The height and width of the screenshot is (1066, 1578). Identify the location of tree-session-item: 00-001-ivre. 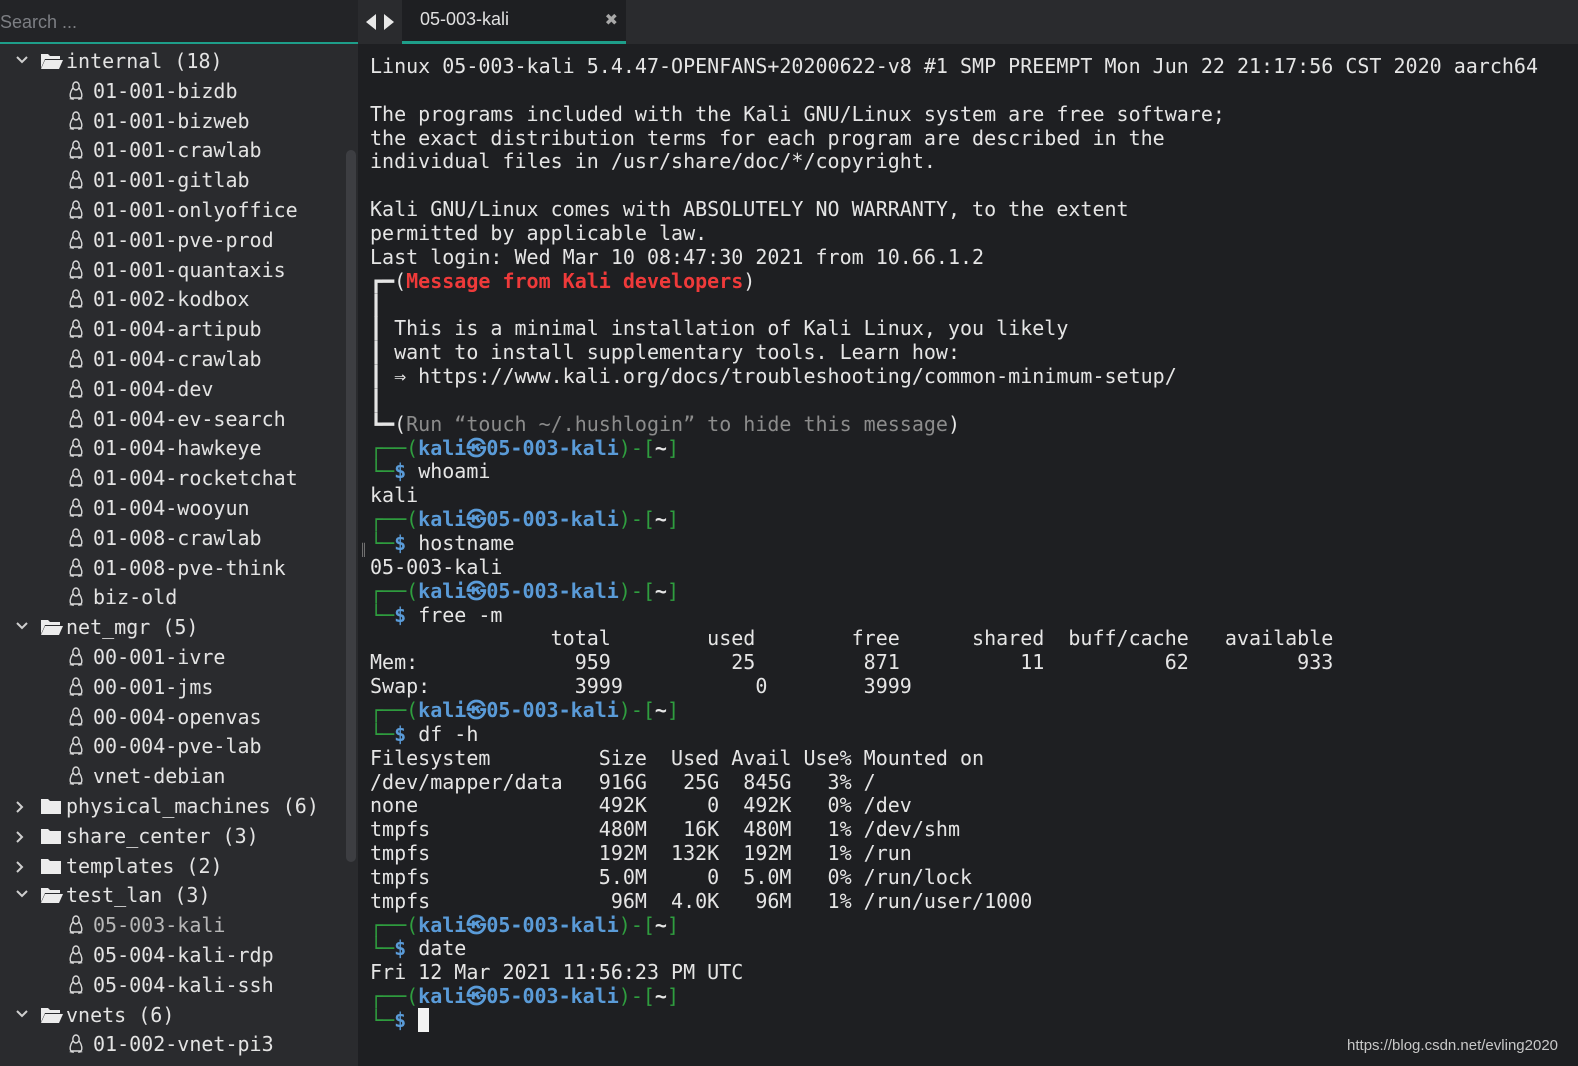
(170, 657).